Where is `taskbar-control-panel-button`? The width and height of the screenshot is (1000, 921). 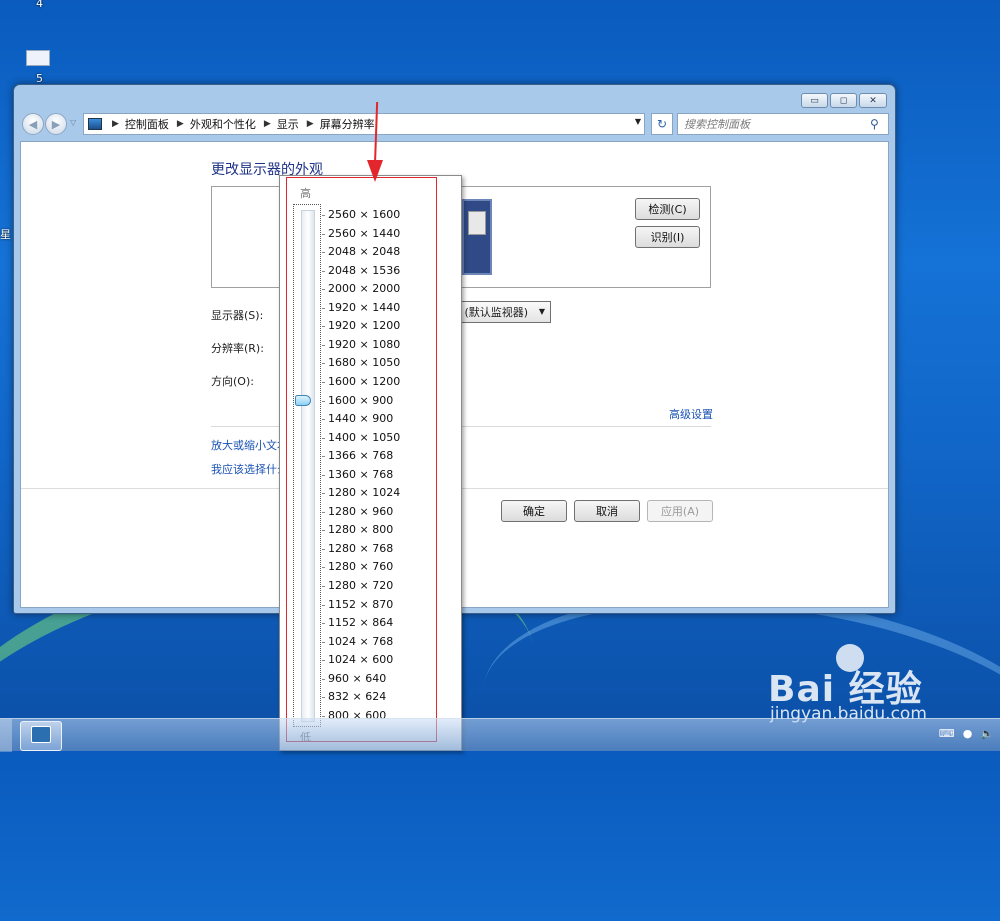
taskbar-control-panel-button is located at coordinates (41, 736).